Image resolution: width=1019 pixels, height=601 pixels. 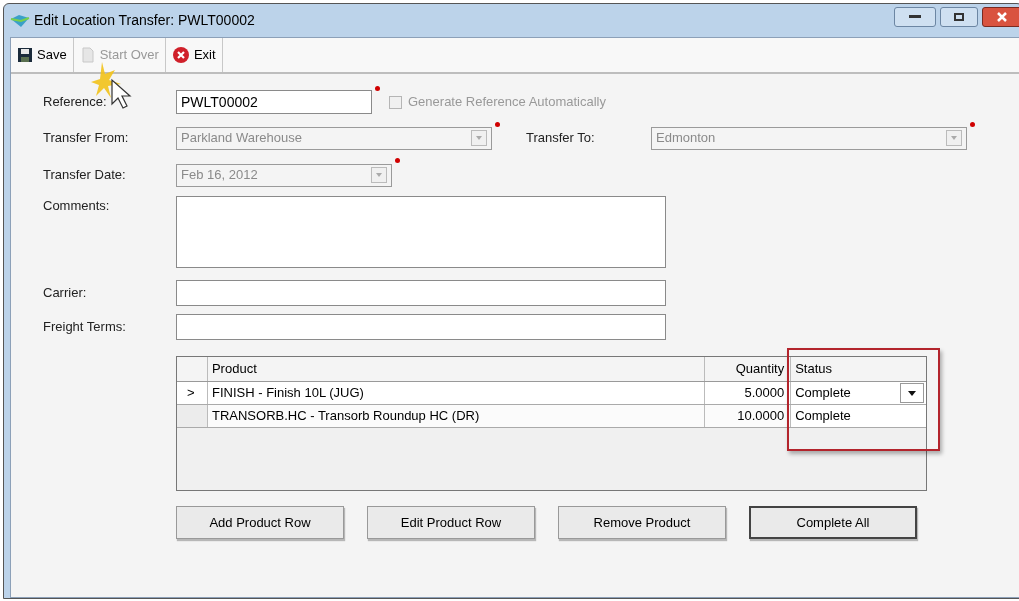 What do you see at coordinates (959, 16) in the screenshot?
I see `maximize-button` at bounding box center [959, 16].